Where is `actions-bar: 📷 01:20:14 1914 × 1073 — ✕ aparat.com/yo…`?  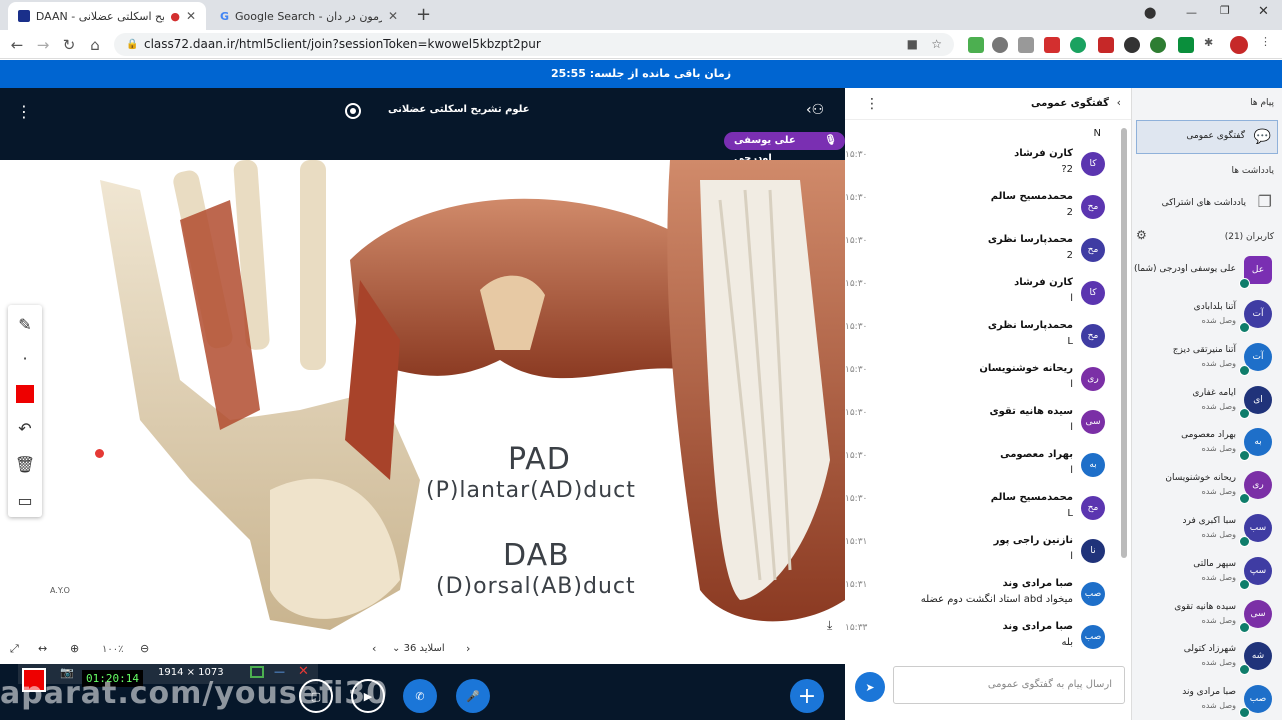
actions-bar: 📷 01:20:14 1914 × 1073 — ✕ aparat.com/yo… is located at coordinates (422, 692).